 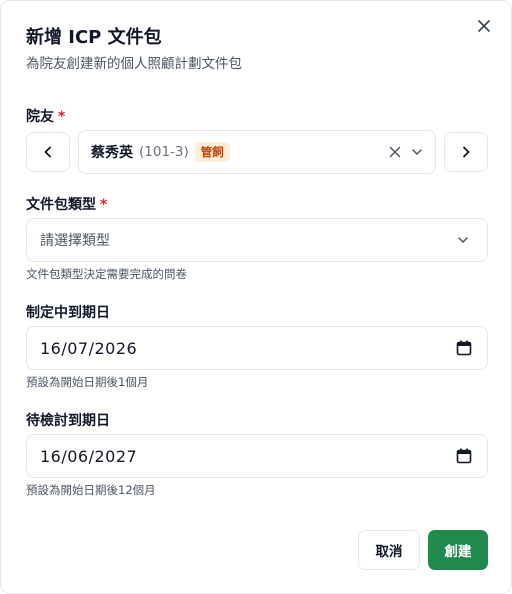 I want to click on clear-x-icon, so click(x=395, y=152).